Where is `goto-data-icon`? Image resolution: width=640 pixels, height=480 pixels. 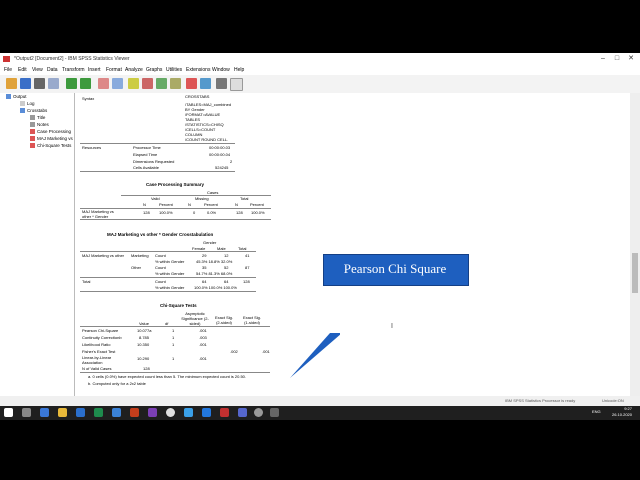
goto-data-icon is located at coordinates (133, 83).